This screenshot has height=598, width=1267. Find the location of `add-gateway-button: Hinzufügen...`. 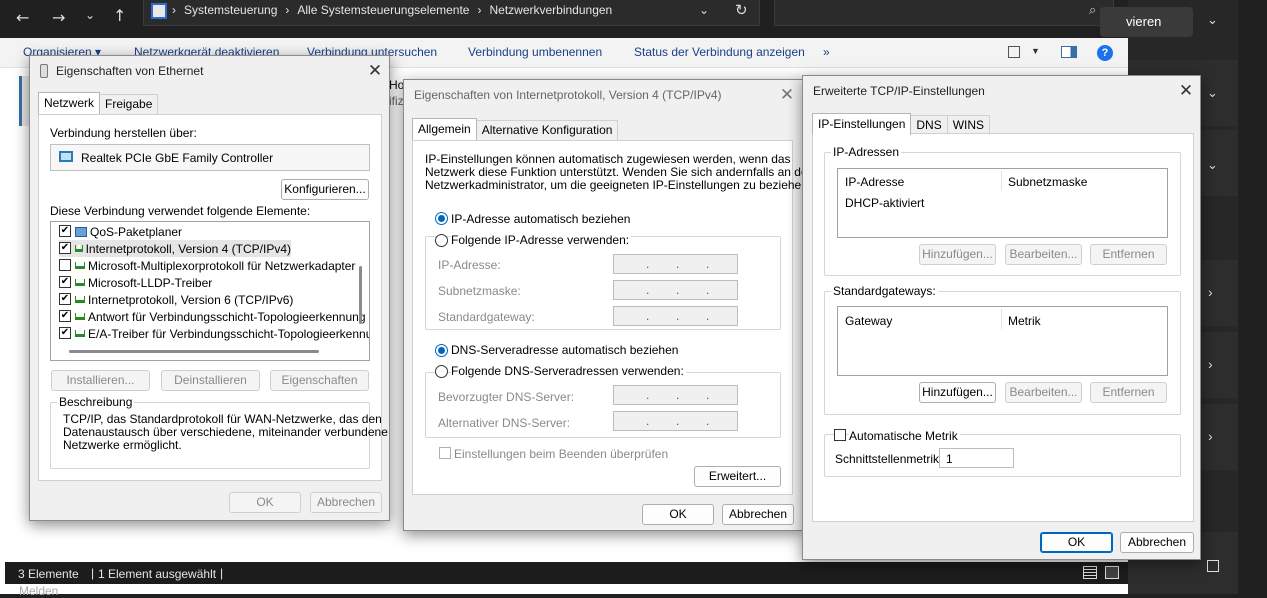

add-gateway-button: Hinzufügen... is located at coordinates (957, 392).